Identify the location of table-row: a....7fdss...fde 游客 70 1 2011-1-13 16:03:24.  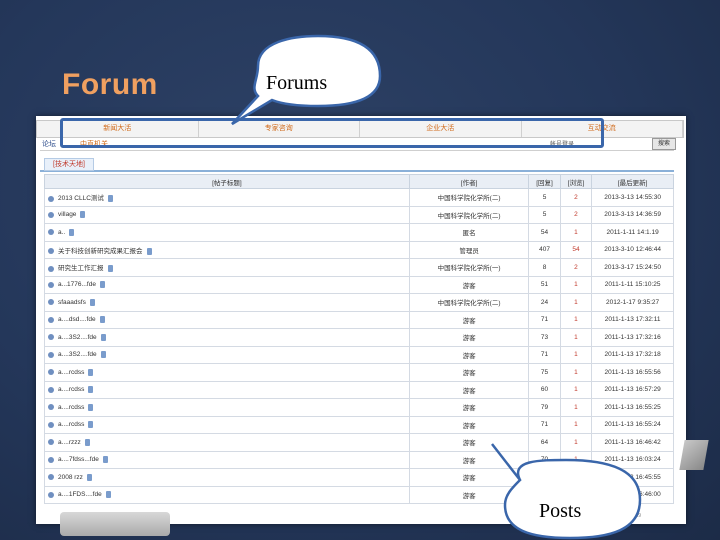
(359, 459).